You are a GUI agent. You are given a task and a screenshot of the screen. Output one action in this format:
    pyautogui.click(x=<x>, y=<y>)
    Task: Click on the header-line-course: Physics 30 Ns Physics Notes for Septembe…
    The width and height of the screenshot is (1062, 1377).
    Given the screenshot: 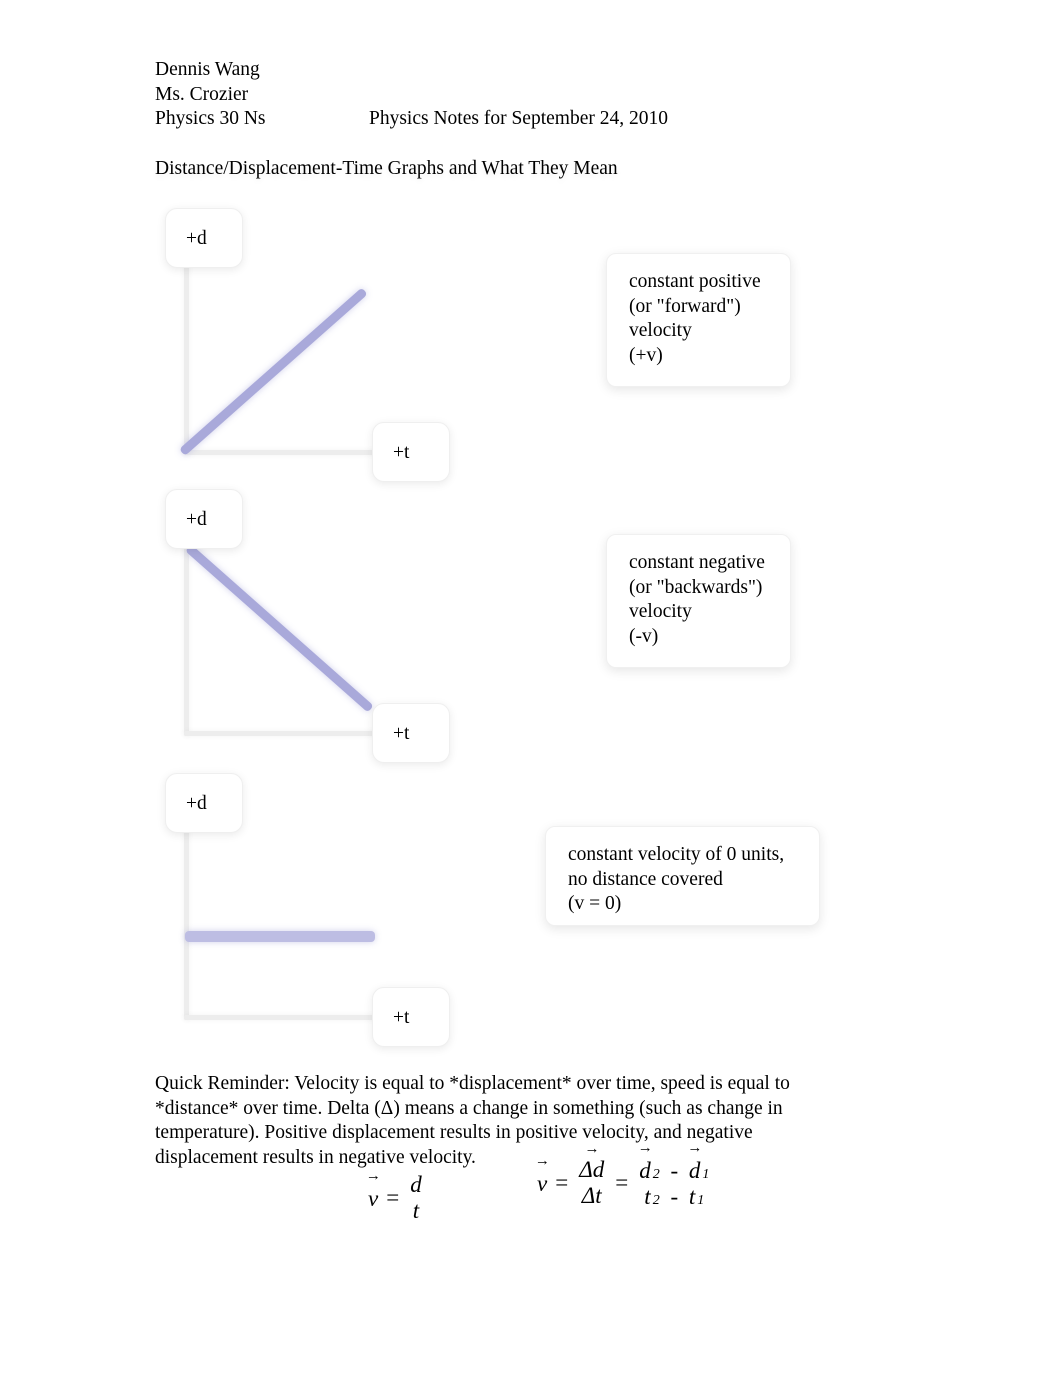 What is the action you would take?
    pyautogui.click(x=411, y=119)
    